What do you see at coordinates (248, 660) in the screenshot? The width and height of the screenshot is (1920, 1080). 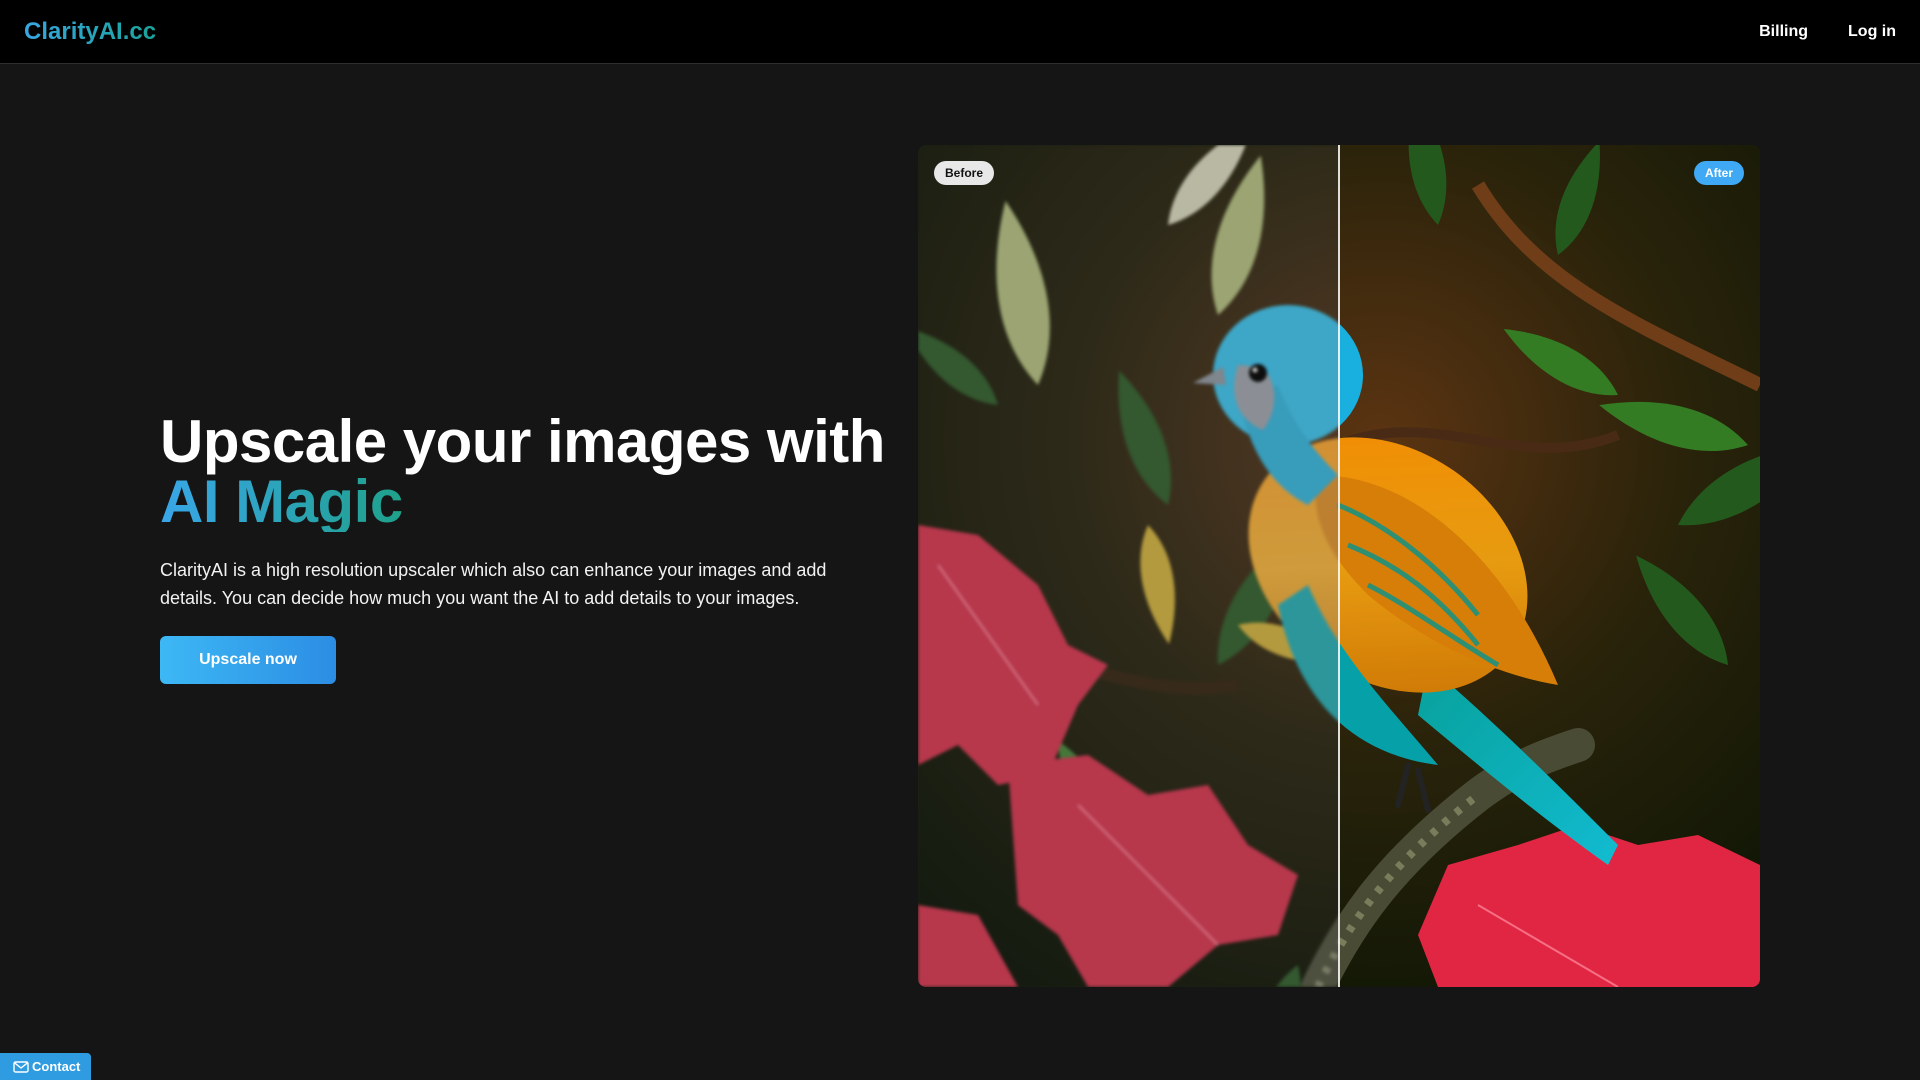 I see `upscale-now-button: Upscale now` at bounding box center [248, 660].